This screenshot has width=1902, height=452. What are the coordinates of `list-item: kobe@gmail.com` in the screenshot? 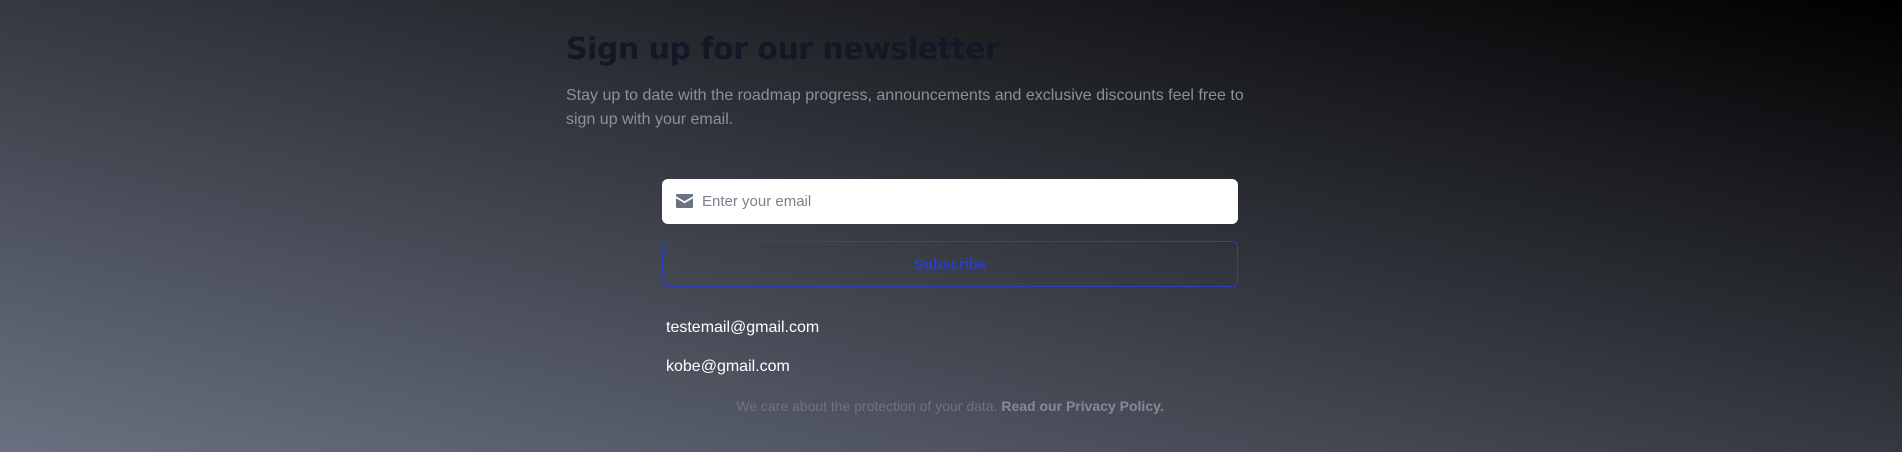 It's located at (728, 366).